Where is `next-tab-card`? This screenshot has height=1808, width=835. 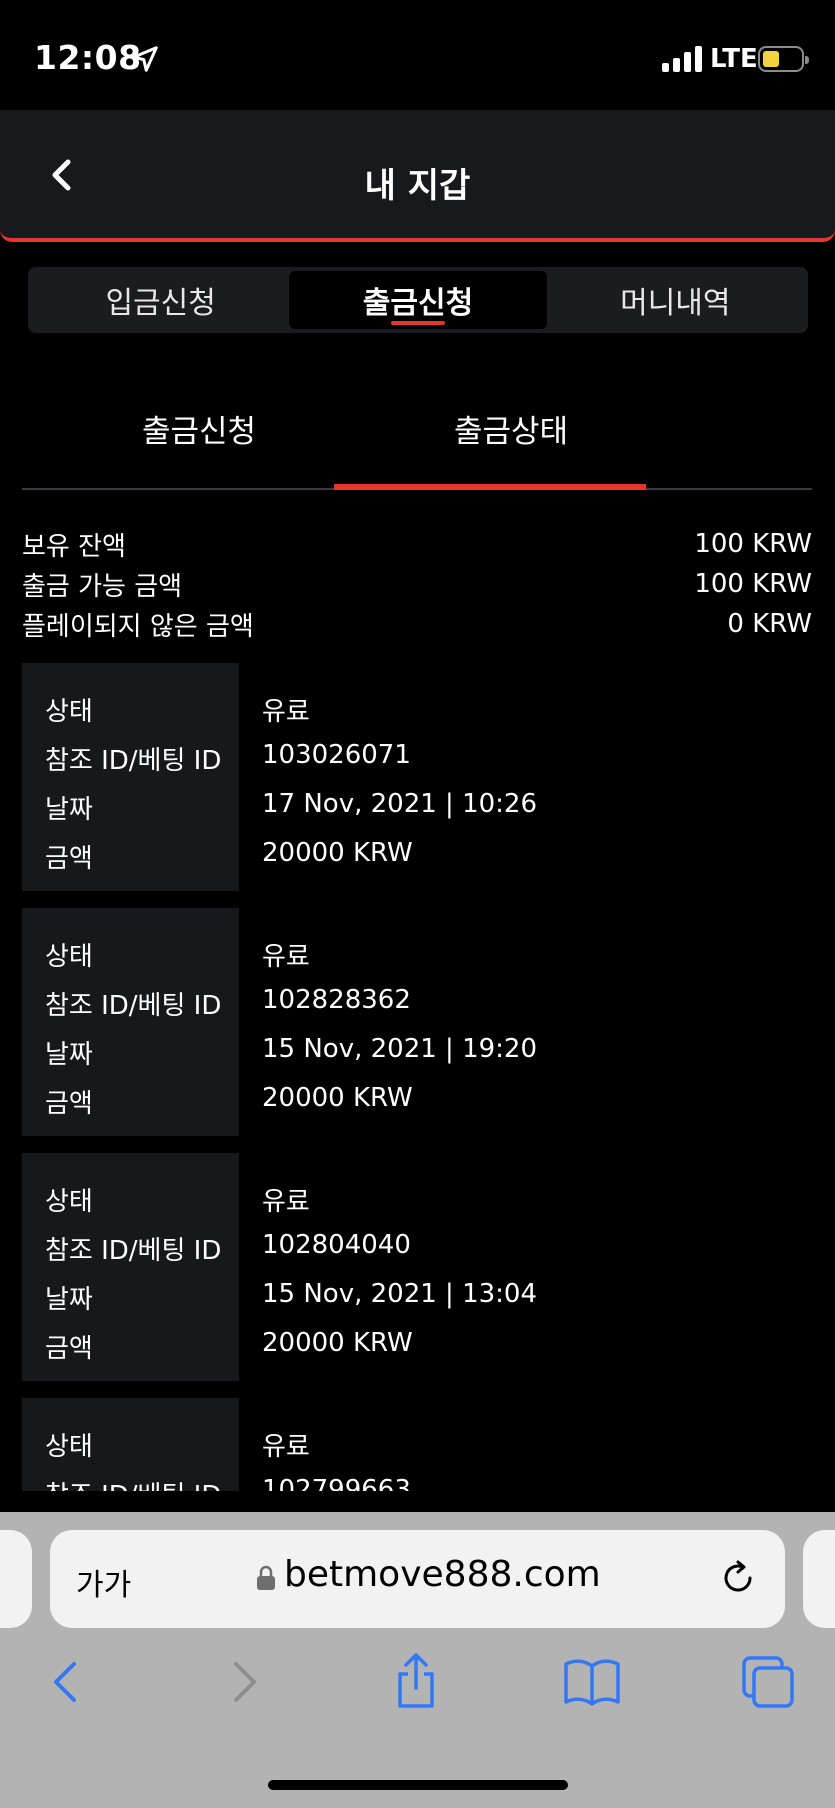 next-tab-card is located at coordinates (819, 1579).